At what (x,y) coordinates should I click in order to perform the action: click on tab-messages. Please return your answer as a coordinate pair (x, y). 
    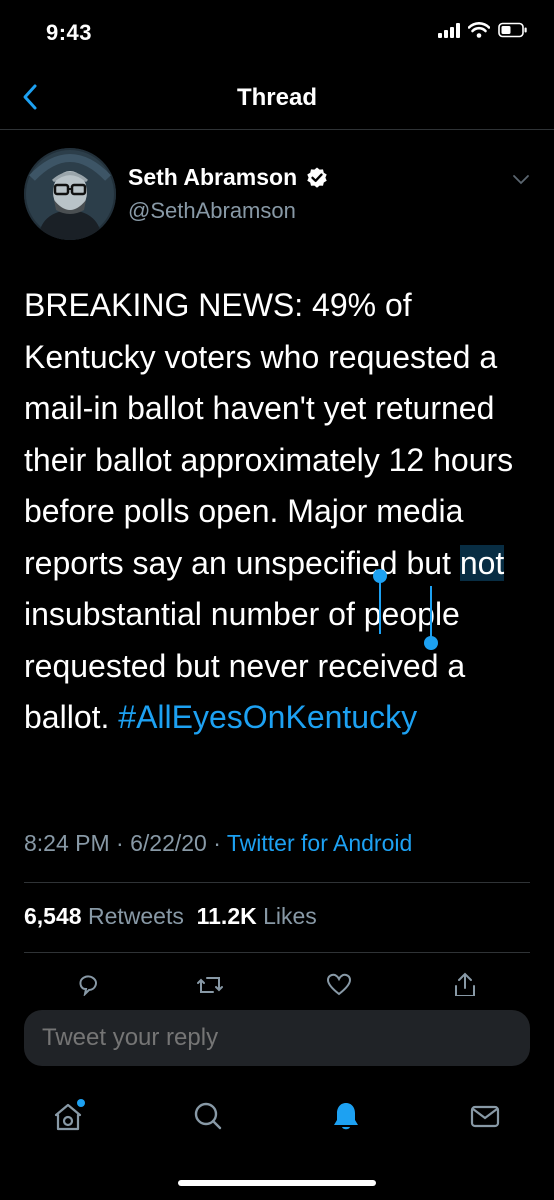
    Looking at the image, I should click on (485, 1116).